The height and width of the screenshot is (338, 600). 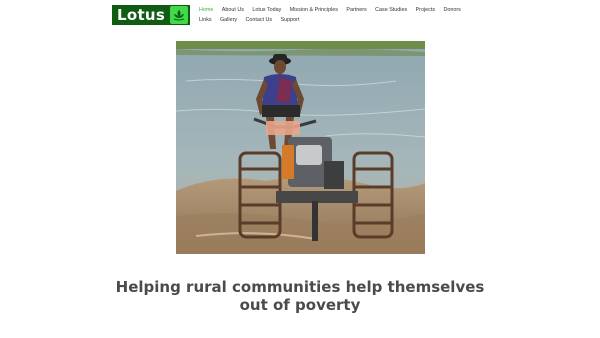 I want to click on nav-lotus-today: Lotus Today, so click(x=266, y=10).